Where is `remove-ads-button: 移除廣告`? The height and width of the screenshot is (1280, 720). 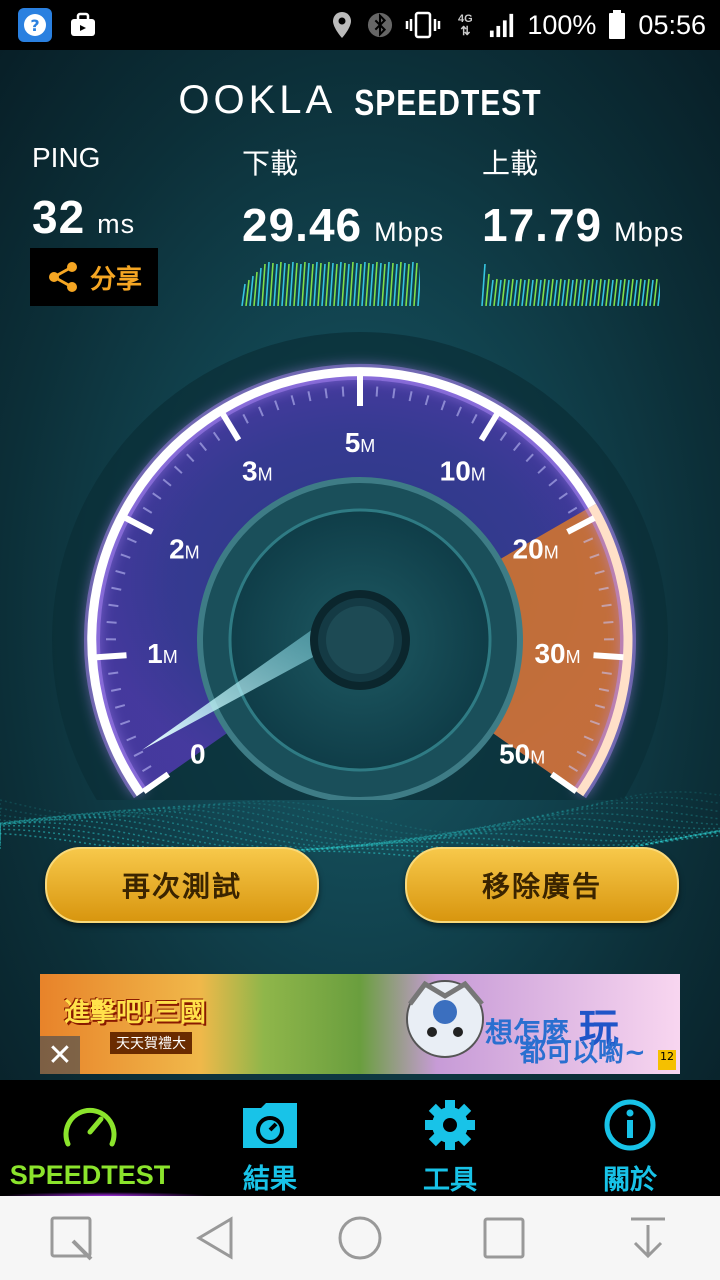
remove-ads-button: 移除廣告 is located at coordinates (542, 885).